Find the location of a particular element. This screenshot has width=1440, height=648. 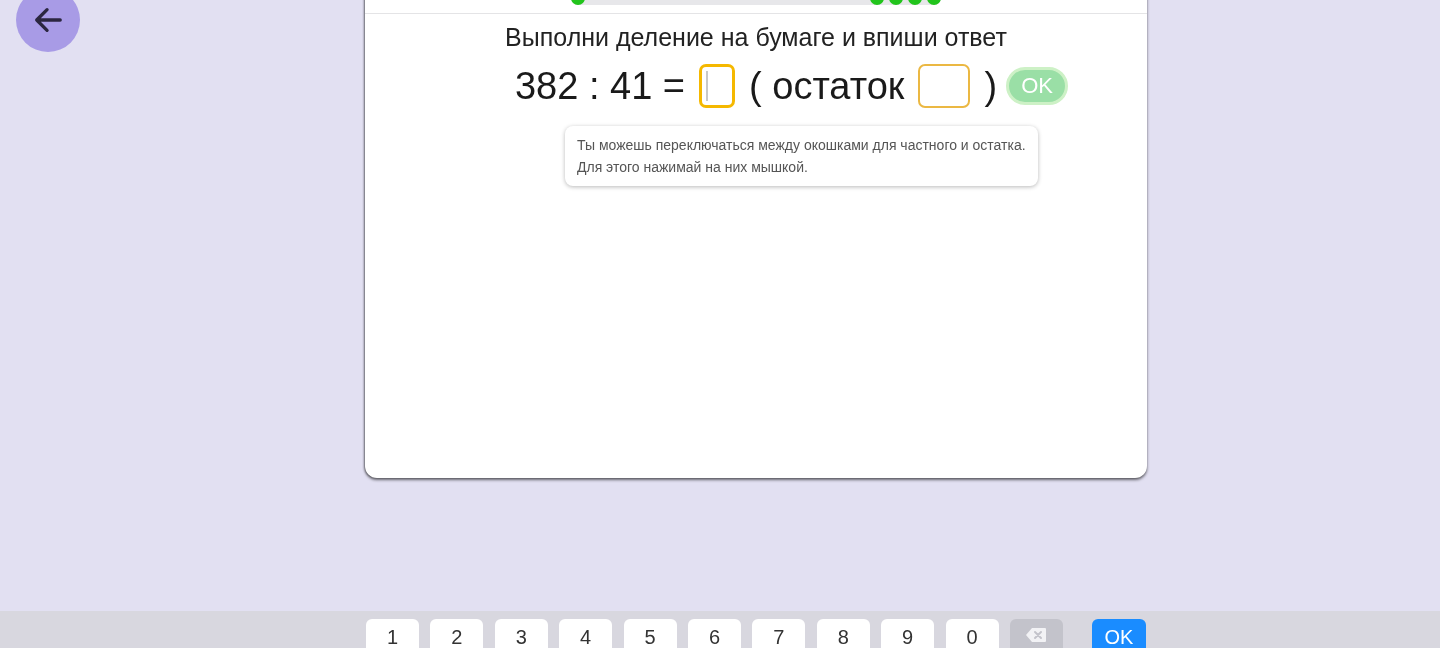

back-button is located at coordinates (48, 26).